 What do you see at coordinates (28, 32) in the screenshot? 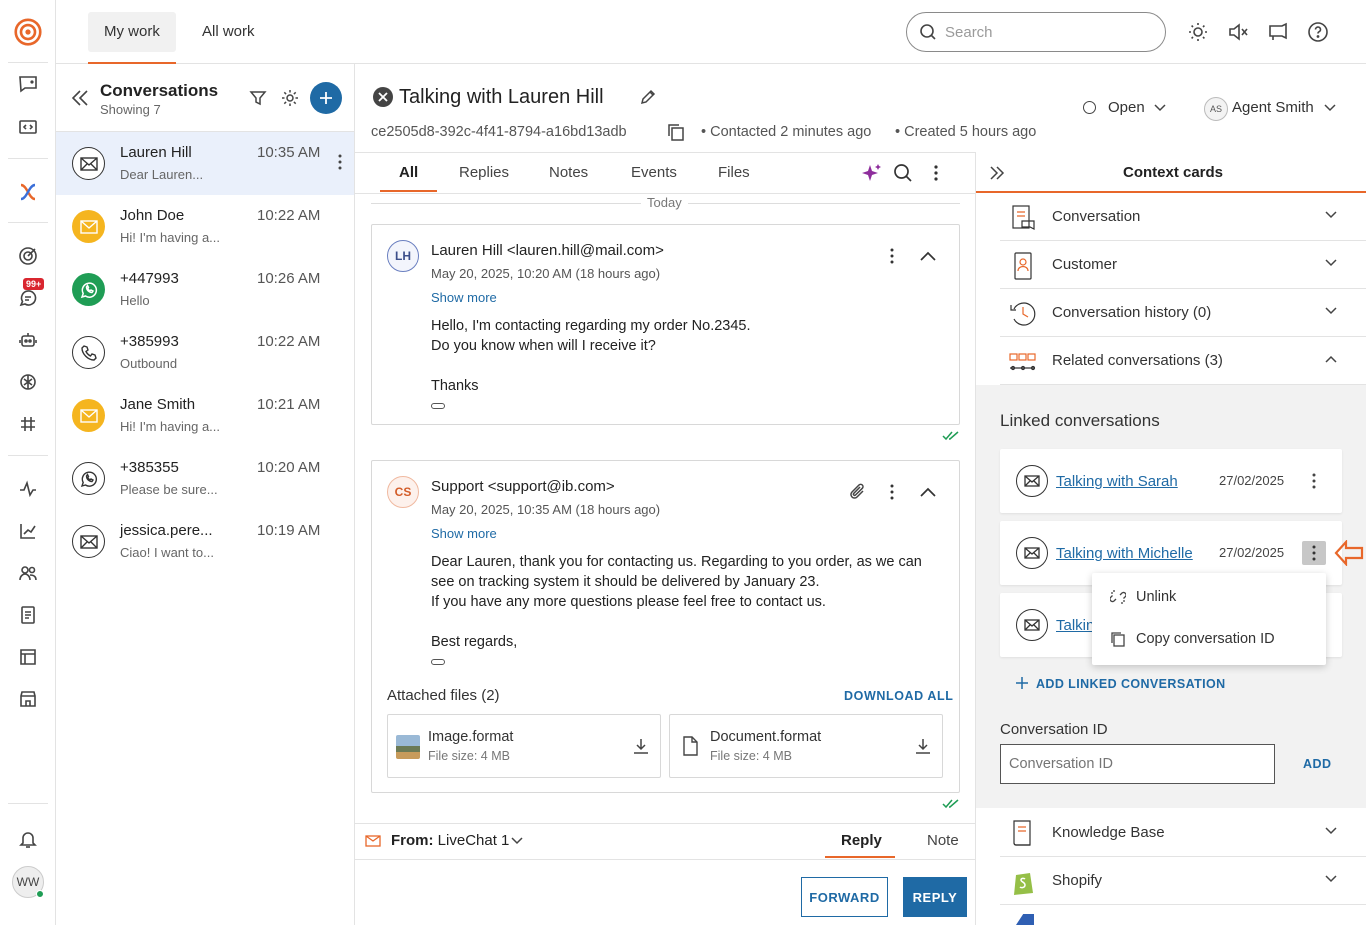
I see `app-logo-icon` at bounding box center [28, 32].